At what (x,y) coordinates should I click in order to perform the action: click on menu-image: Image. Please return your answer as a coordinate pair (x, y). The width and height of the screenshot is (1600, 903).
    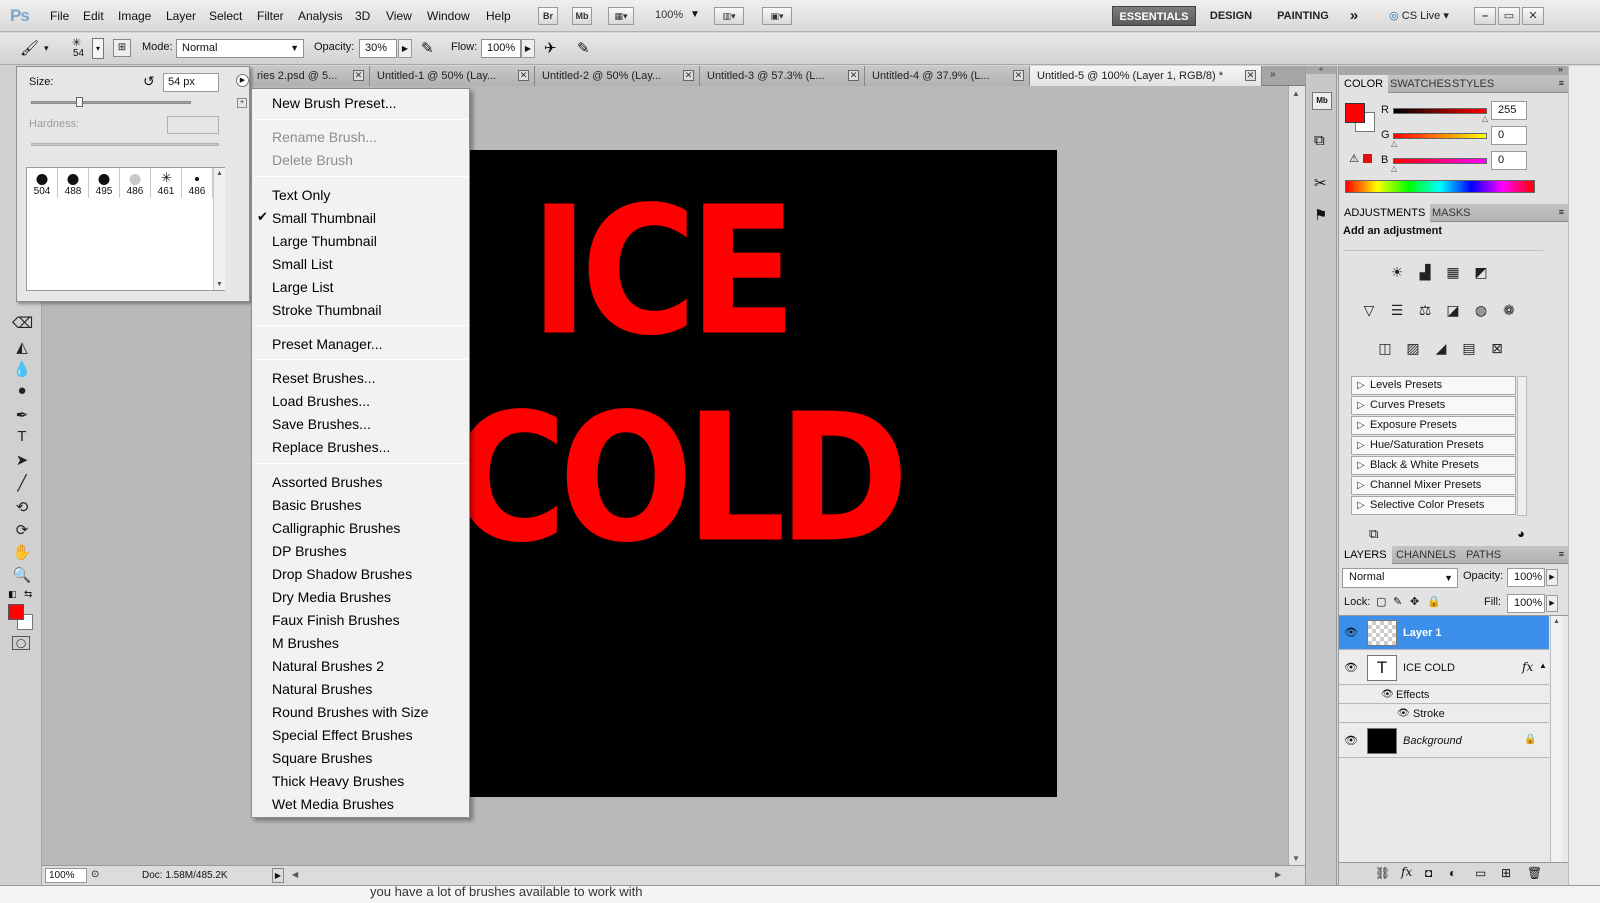
    Looking at the image, I should click on (134, 16).